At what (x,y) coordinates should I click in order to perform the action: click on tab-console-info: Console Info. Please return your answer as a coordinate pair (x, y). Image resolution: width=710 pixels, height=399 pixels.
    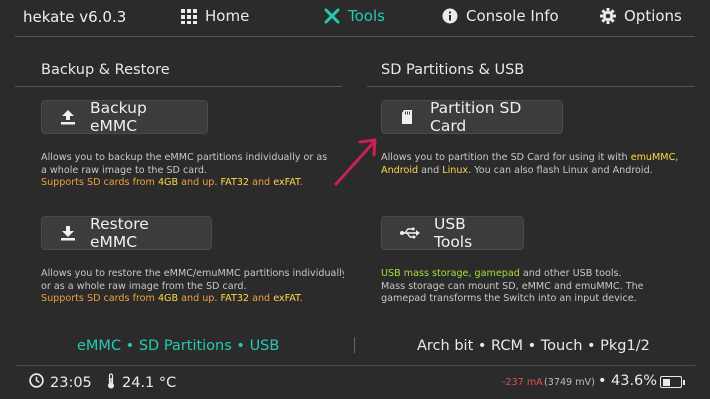
    Looking at the image, I should click on (500, 16).